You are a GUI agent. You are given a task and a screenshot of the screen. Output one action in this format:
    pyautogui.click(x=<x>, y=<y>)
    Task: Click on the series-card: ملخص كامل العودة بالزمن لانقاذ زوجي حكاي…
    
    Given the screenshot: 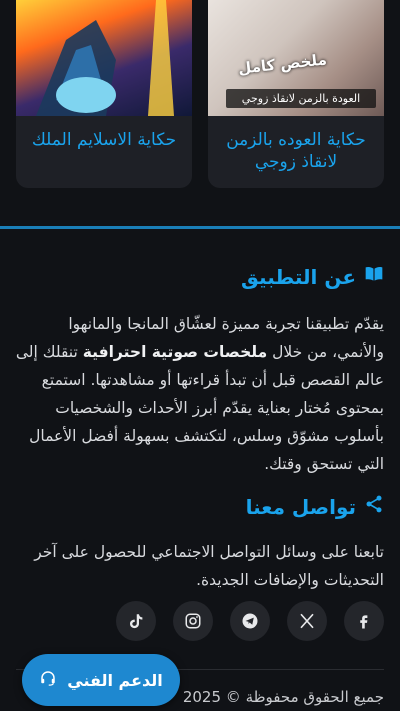 What is the action you would take?
    pyautogui.click(x=296, y=94)
    